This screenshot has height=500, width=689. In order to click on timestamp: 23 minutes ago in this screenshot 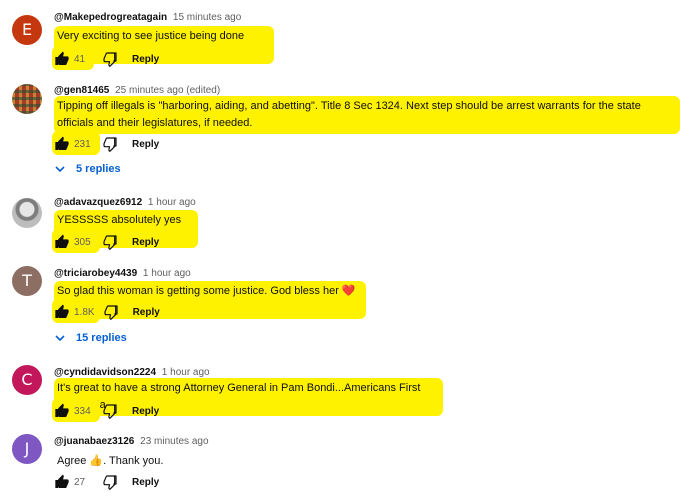, I will do `click(174, 441)`.